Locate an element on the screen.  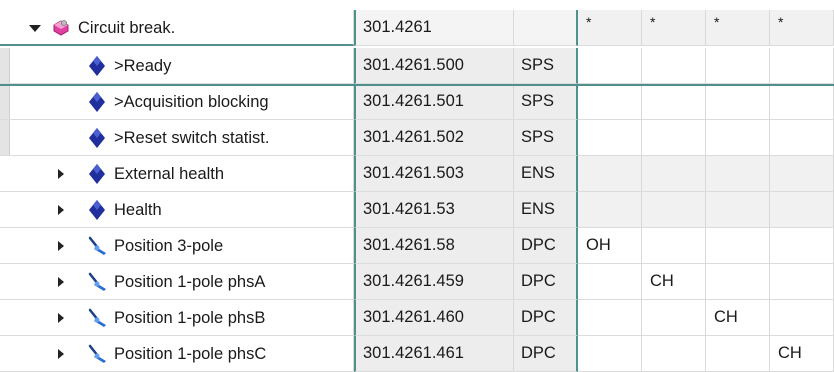
signal-name-cell: >Reset switch statist. is located at coordinates (177, 138).